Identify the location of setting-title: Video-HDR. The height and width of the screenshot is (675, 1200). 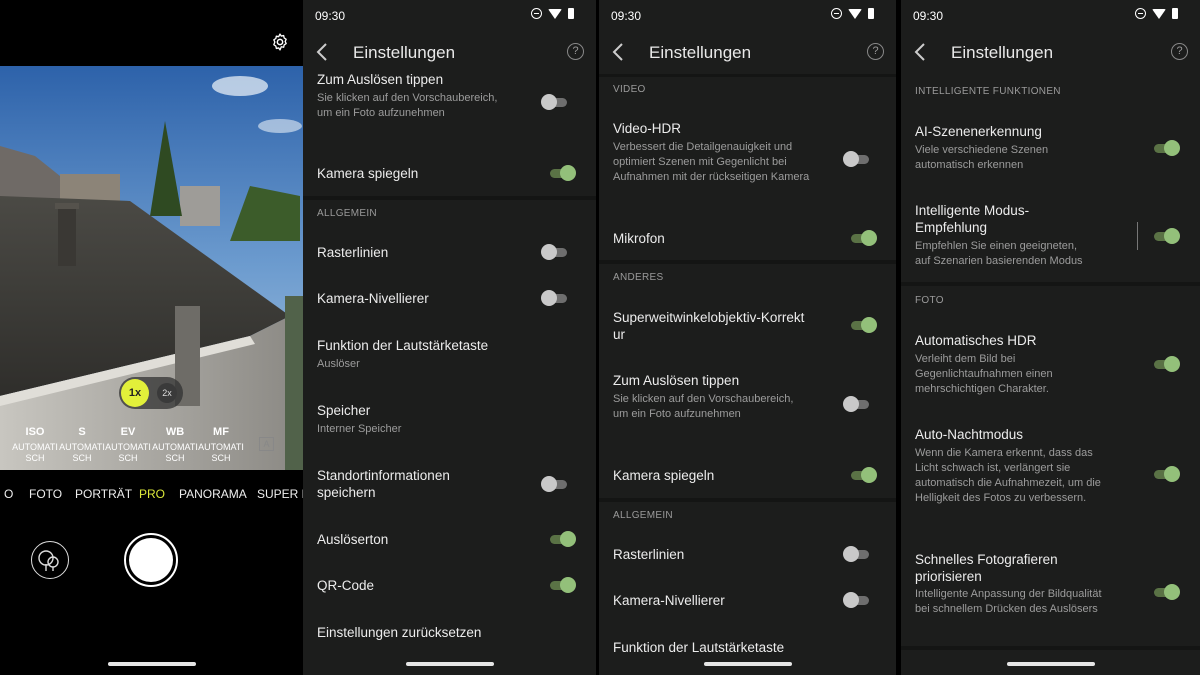
(647, 128).